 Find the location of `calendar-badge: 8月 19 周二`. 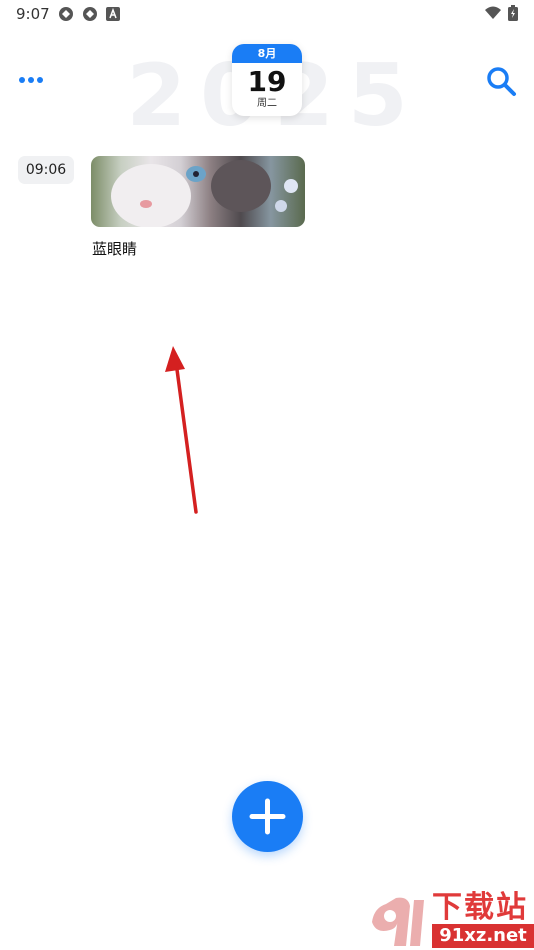

calendar-badge: 8月 19 周二 is located at coordinates (267, 80).